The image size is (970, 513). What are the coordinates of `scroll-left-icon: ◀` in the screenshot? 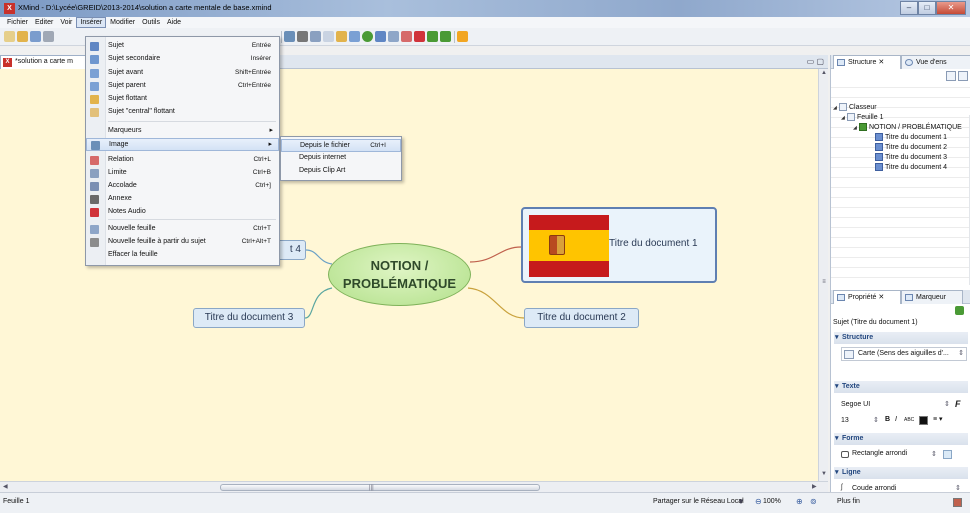 It's located at (5, 486).